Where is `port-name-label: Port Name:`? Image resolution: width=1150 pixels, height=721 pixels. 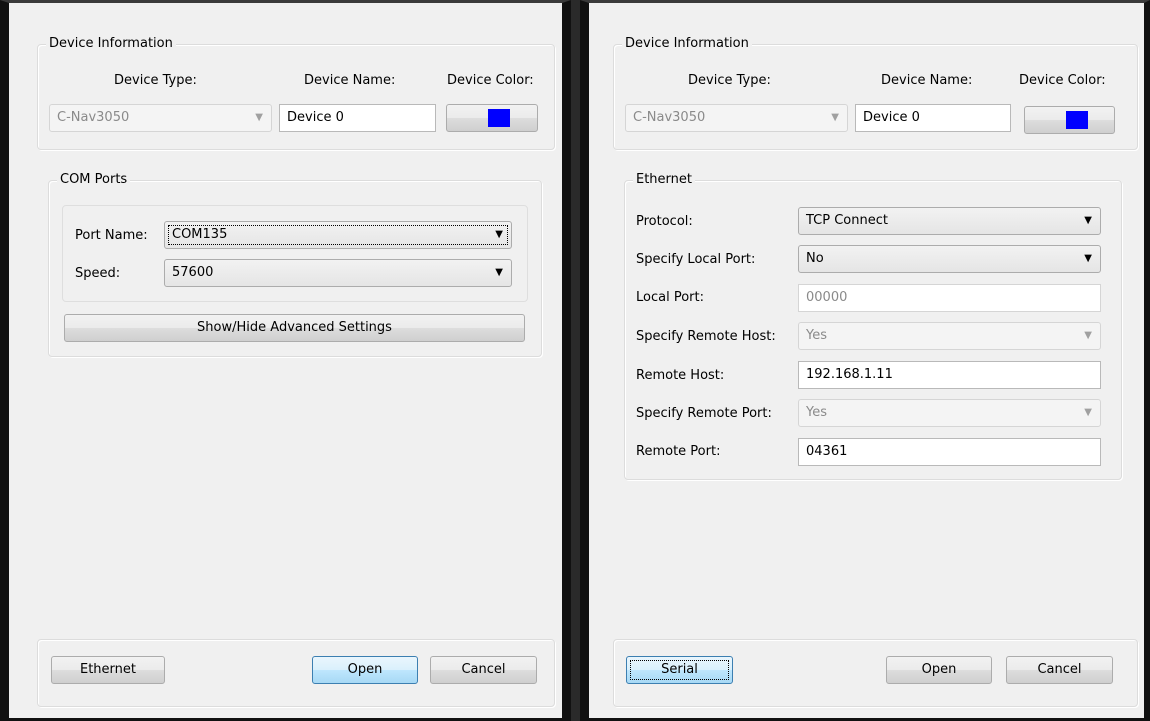
port-name-label: Port Name: is located at coordinates (111, 235).